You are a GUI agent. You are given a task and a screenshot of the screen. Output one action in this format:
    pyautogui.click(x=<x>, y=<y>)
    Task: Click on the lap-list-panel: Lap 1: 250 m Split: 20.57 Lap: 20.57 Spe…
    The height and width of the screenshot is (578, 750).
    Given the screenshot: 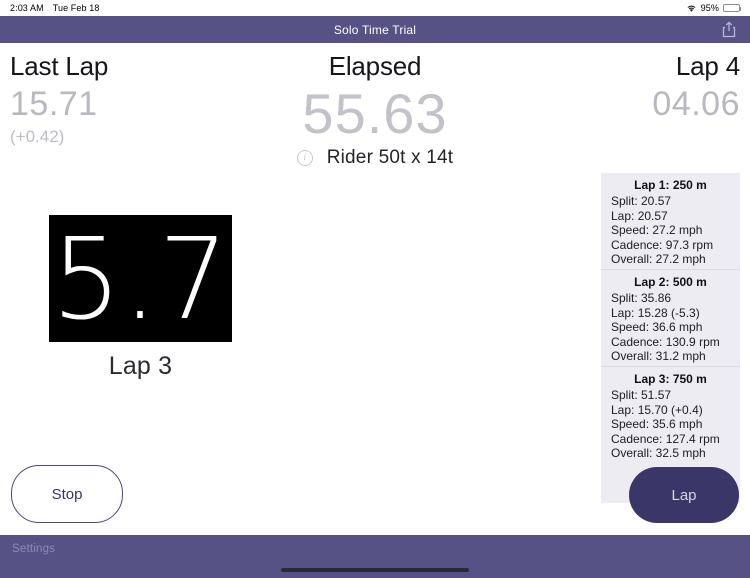 What is the action you would take?
    pyautogui.click(x=670, y=338)
    